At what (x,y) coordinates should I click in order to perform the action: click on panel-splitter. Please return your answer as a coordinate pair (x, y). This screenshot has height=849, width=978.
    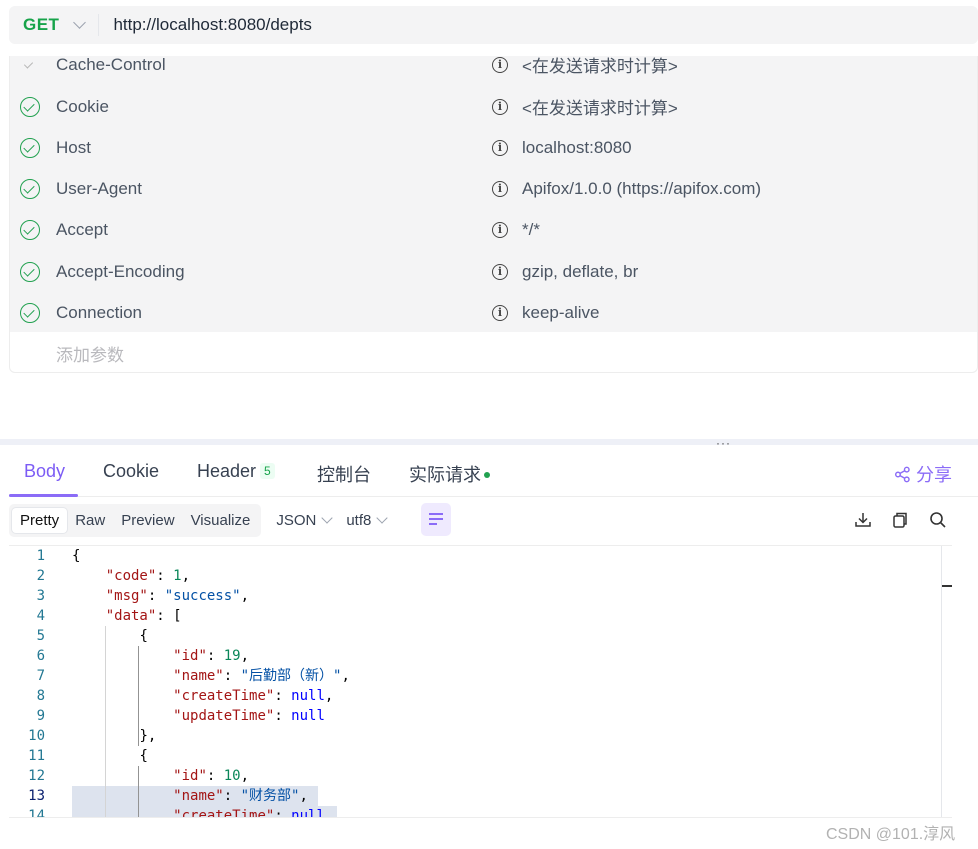
    Looking at the image, I should click on (489, 442).